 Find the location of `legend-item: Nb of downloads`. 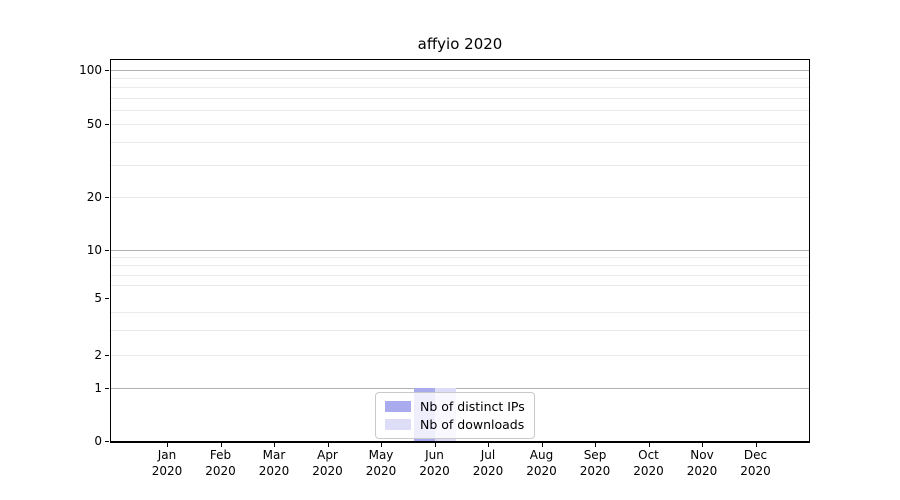

legend-item: Nb of downloads is located at coordinates (455, 424).